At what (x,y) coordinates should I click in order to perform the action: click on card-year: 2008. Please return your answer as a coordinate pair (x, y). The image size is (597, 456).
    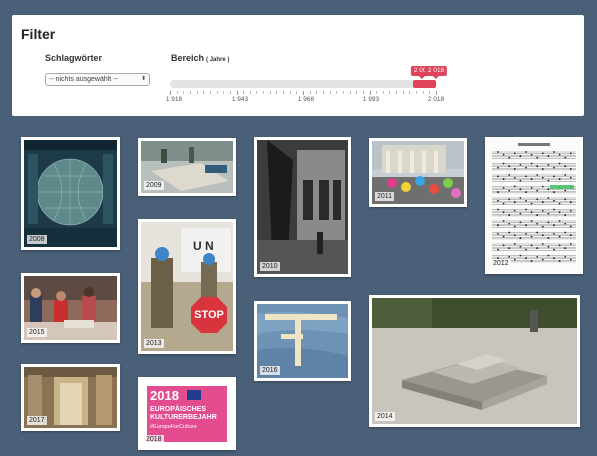
    Looking at the image, I should click on (37, 239).